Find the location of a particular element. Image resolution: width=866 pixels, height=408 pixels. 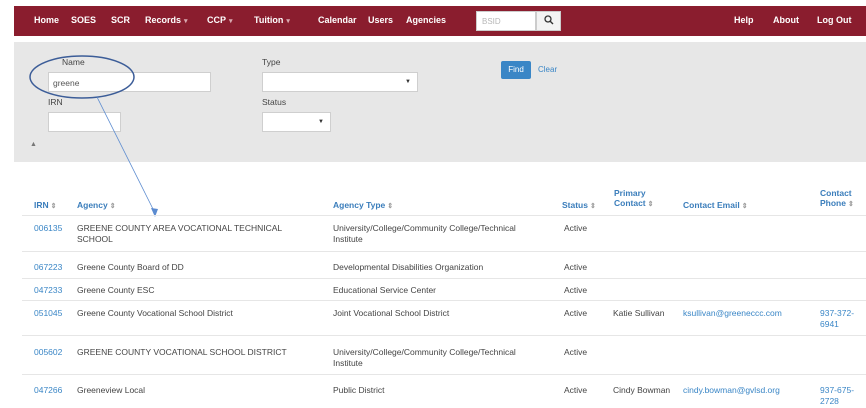

irn-link: 006135 is located at coordinates (48, 228).